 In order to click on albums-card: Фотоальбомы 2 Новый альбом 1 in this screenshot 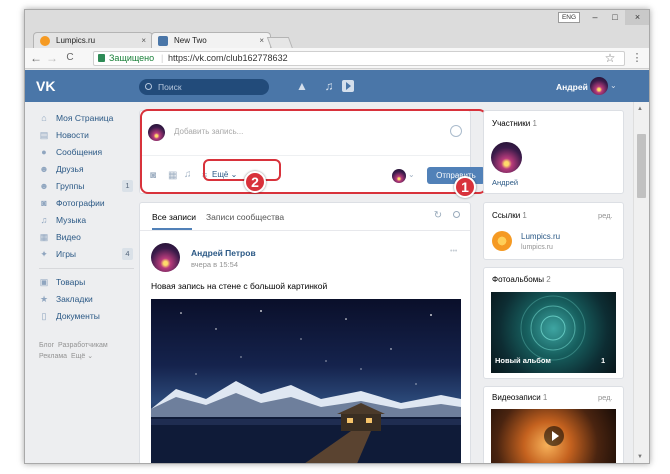, I will do `click(553, 323)`.